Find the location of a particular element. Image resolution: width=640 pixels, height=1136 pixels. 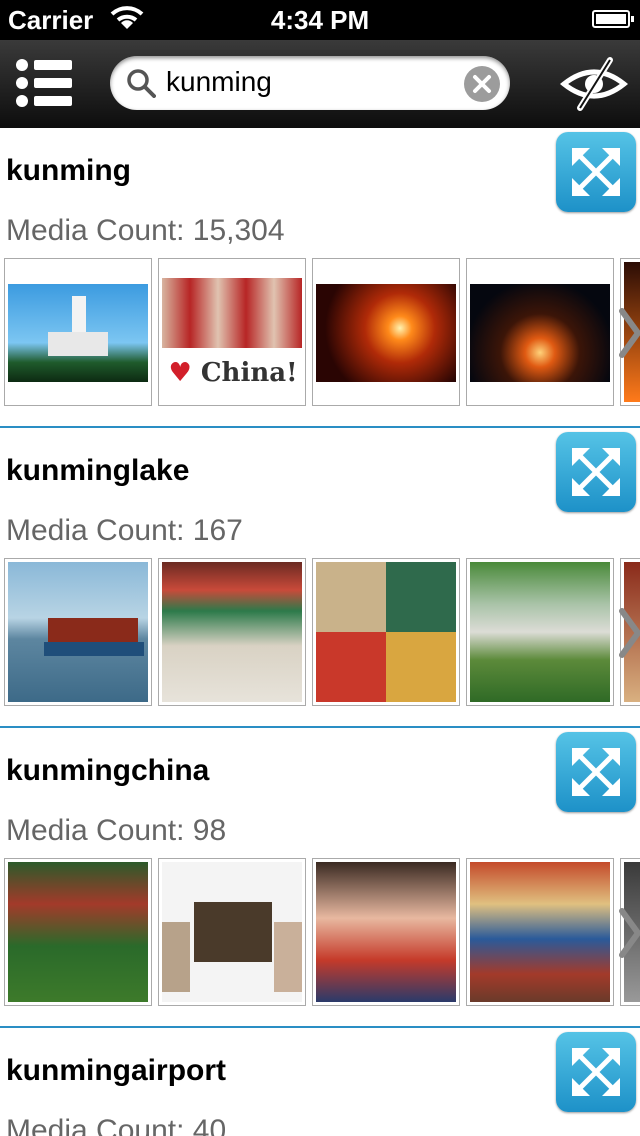

nav-bar: kunming is located at coordinates (320, 84).